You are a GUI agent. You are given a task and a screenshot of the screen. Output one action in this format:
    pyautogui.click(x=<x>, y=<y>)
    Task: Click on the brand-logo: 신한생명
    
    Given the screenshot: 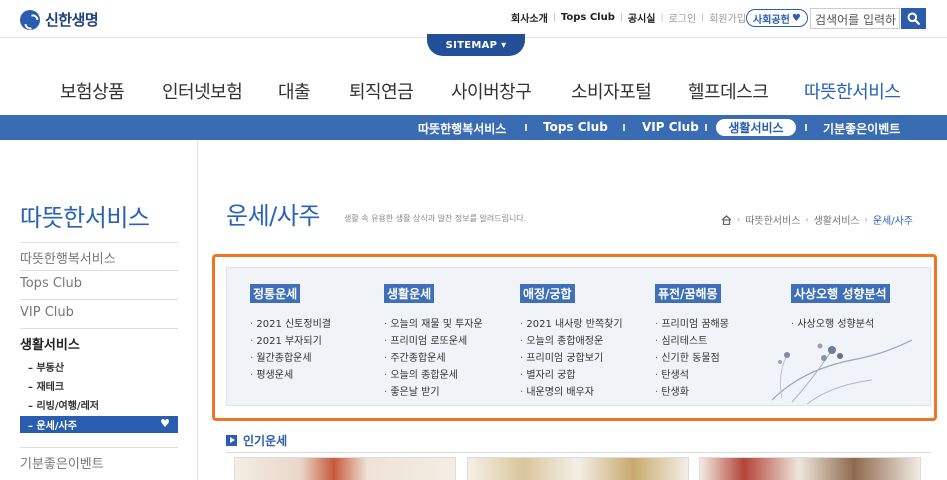 What is the action you would take?
    pyautogui.click(x=59, y=19)
    